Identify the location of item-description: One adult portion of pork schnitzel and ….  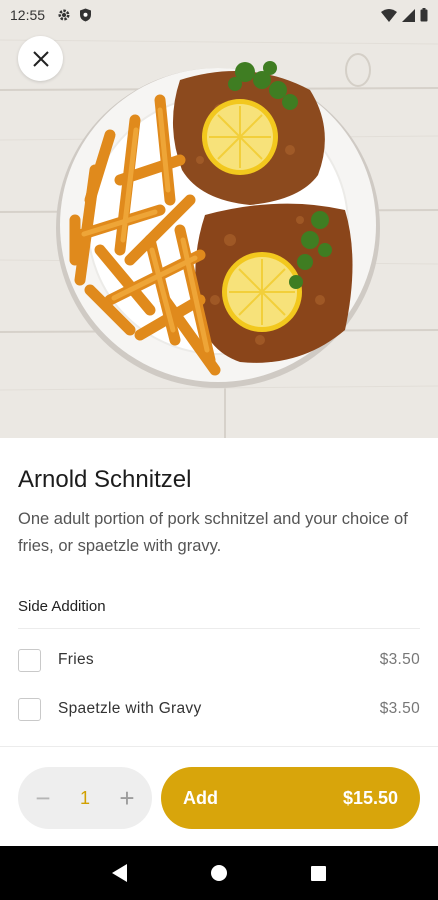
(213, 532).